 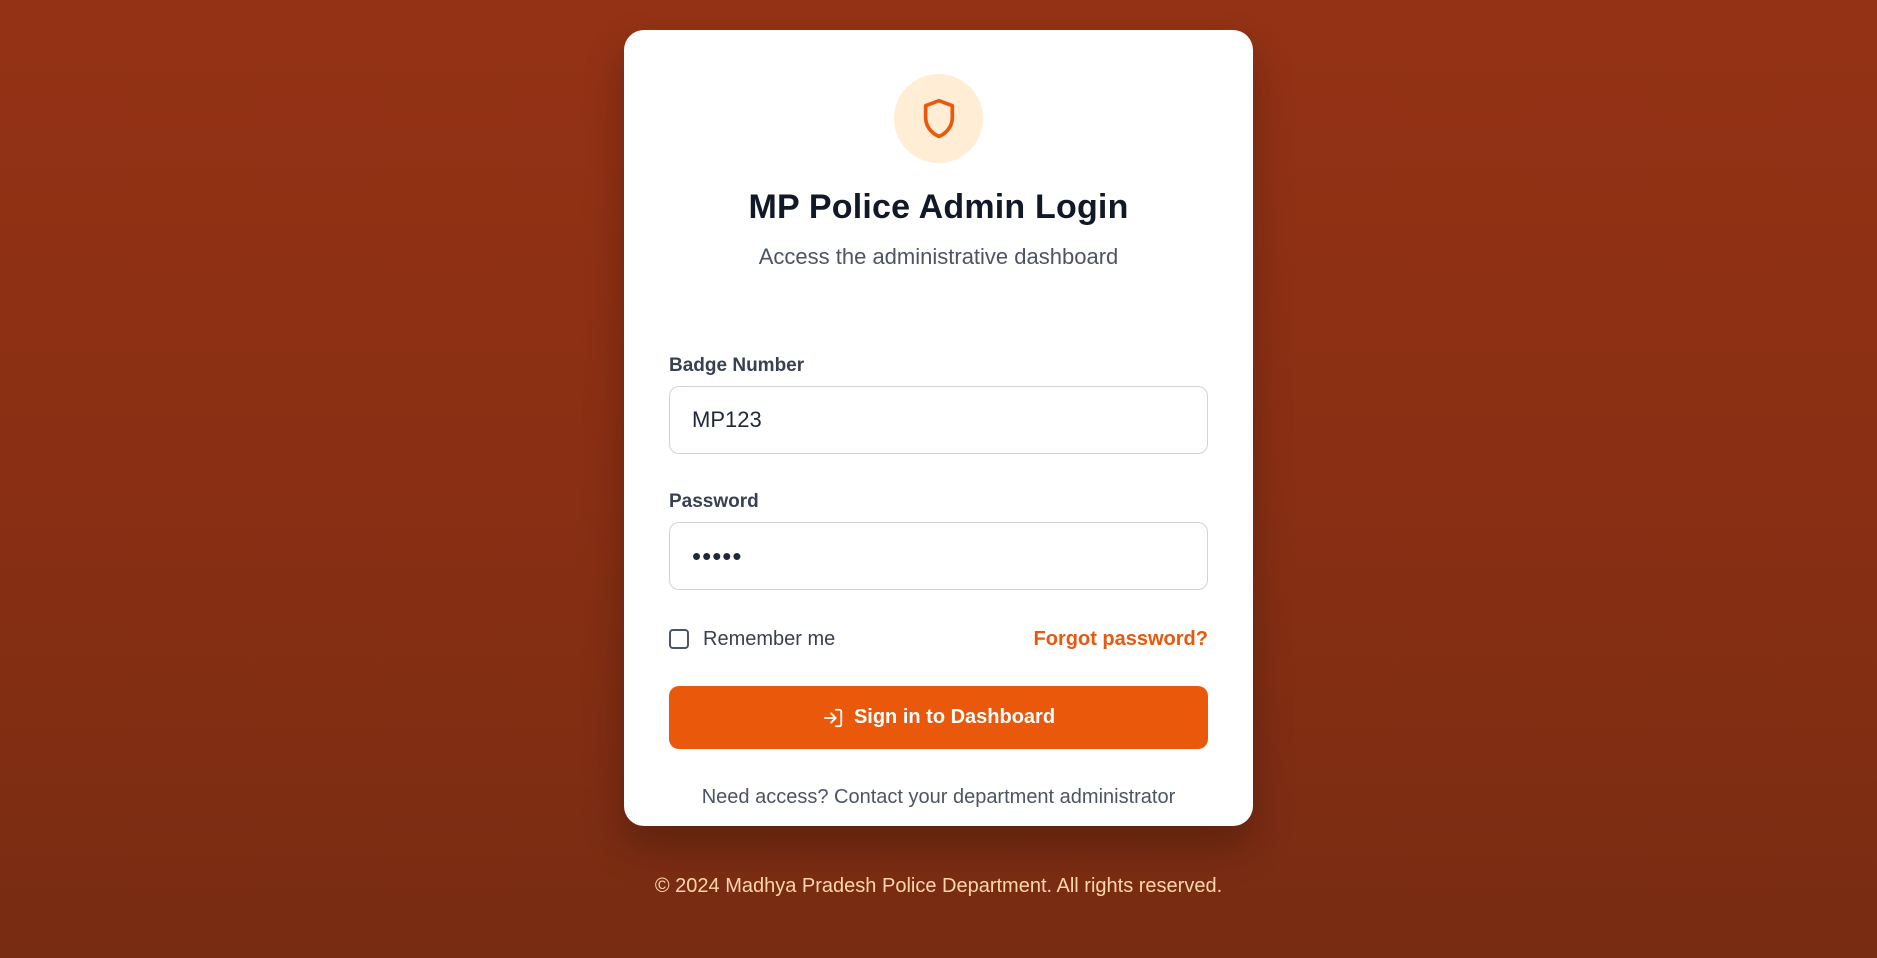 What do you see at coordinates (954, 717) in the screenshot?
I see `sign-in-button-label: Sign in to Dashboard` at bounding box center [954, 717].